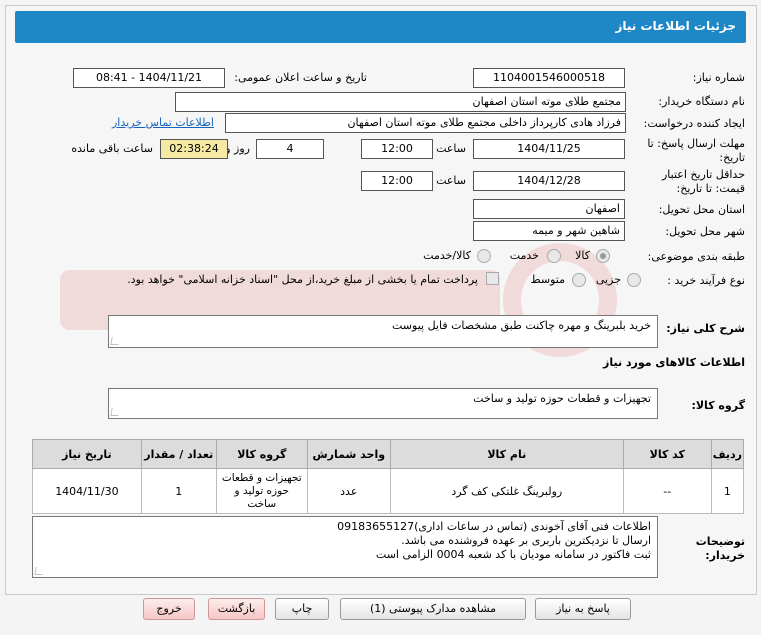  What do you see at coordinates (178, 491) in the screenshot?
I see `cell-qty: 1` at bounding box center [178, 491].